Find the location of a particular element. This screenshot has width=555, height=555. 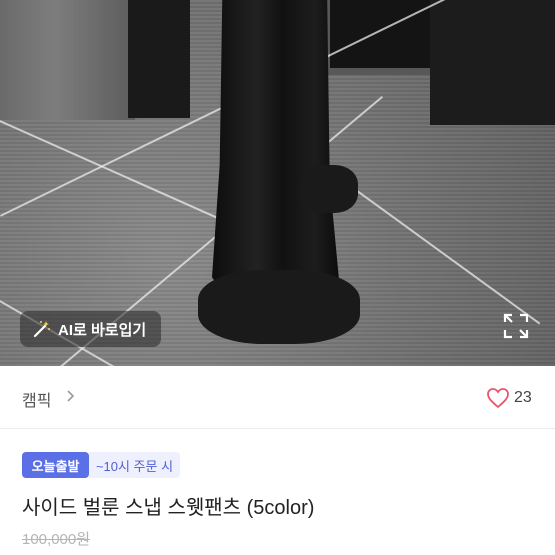

product-title: 사이드 벌룬 스냅 스웻팬츠 (5color) is located at coordinates (168, 508).